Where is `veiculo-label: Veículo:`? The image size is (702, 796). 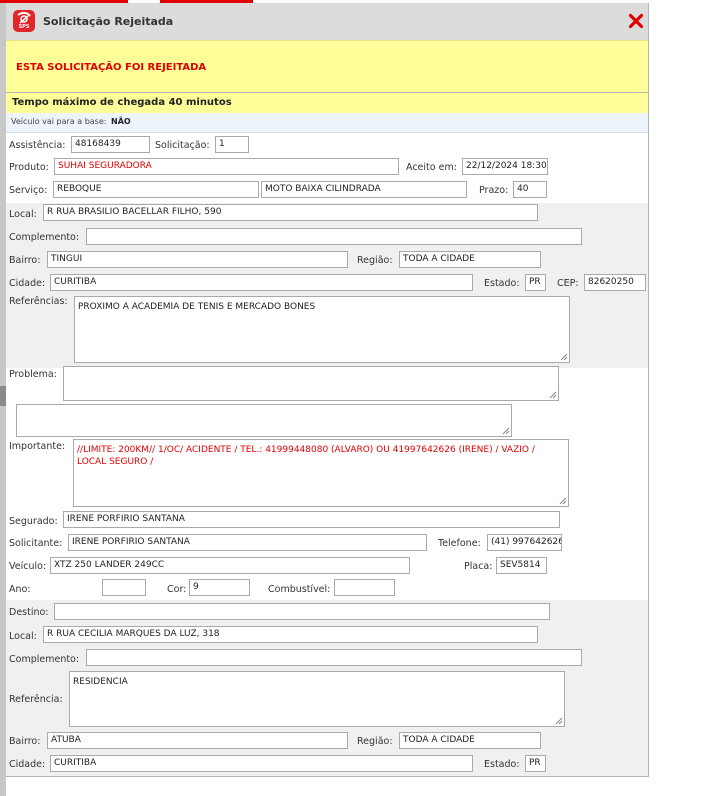
veiculo-label: Veículo: is located at coordinates (28, 566).